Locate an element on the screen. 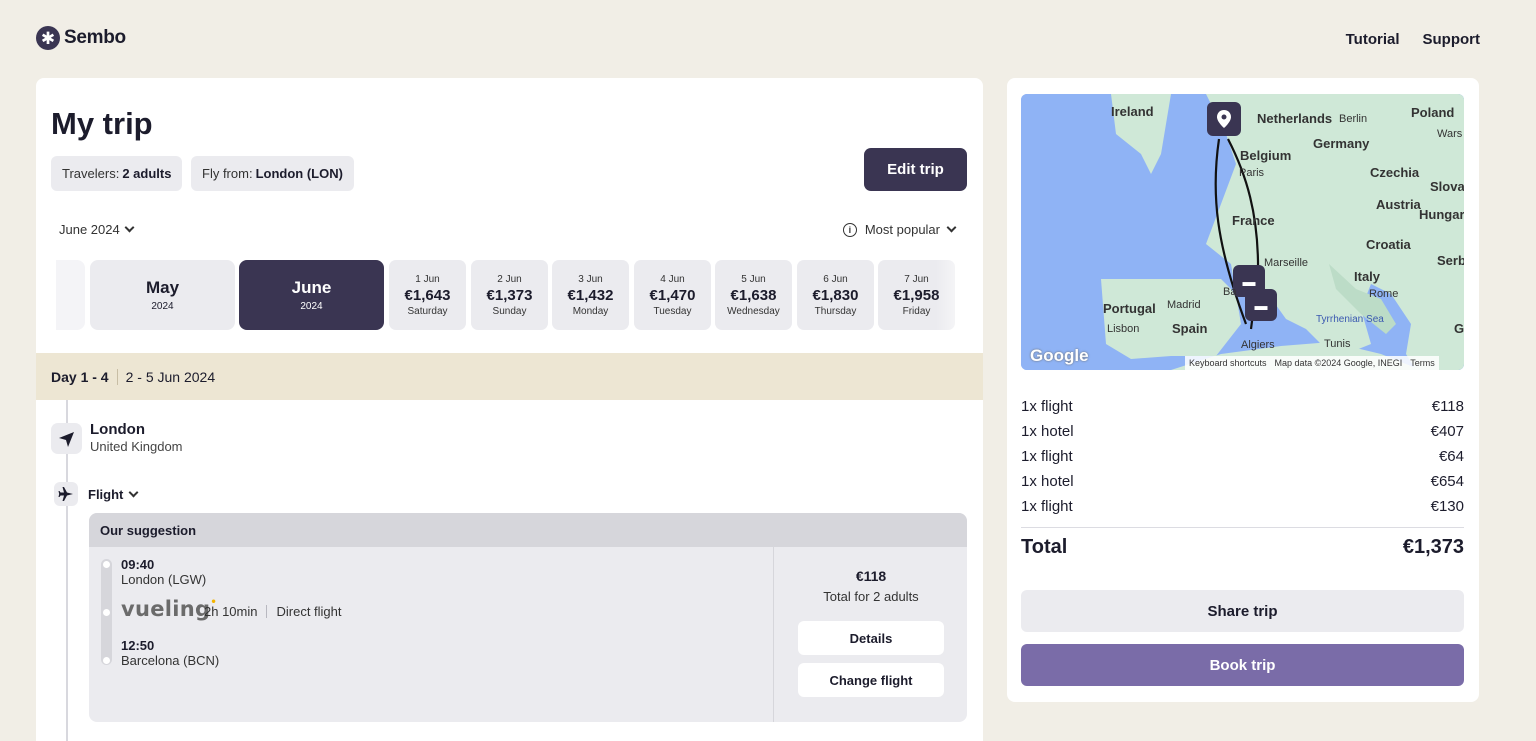 The image size is (1536, 741). date-card-6-jun: 6 Jun €1,830 Thursday is located at coordinates (835, 295).